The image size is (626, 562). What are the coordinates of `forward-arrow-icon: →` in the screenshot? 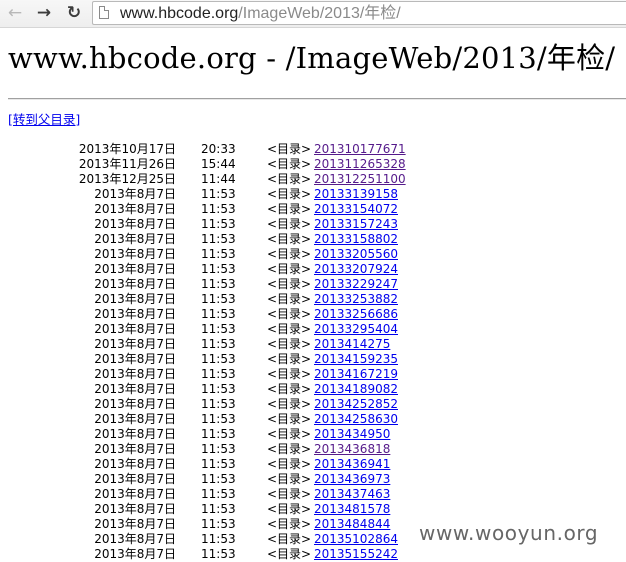 It's located at (44, 13).